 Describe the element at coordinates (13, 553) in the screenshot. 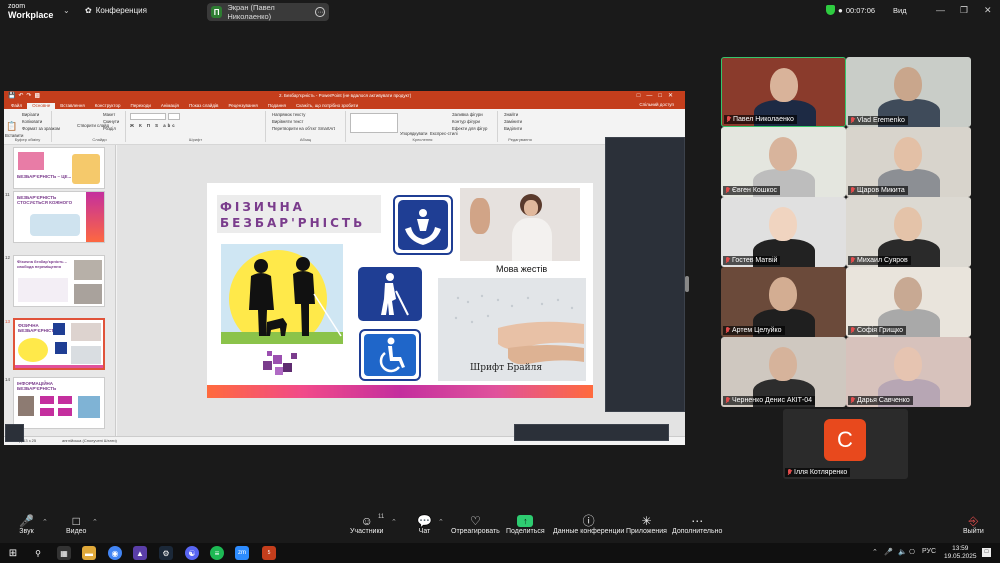

I see `windows-start-icon: ⊞` at that location.